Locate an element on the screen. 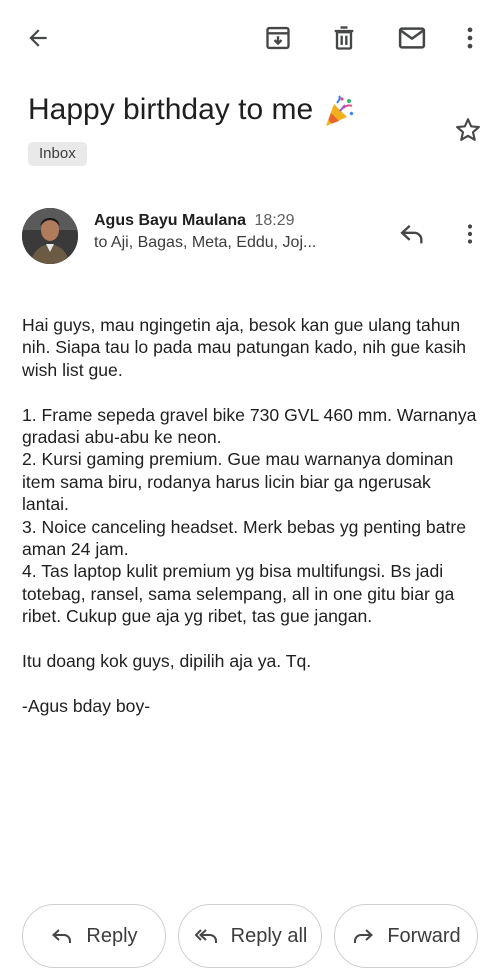  star-button is located at coordinates (468, 132).